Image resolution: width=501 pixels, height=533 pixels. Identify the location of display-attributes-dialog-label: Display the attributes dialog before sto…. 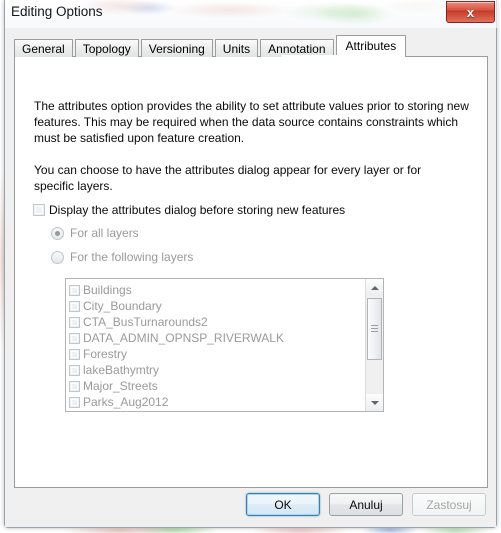
(197, 210).